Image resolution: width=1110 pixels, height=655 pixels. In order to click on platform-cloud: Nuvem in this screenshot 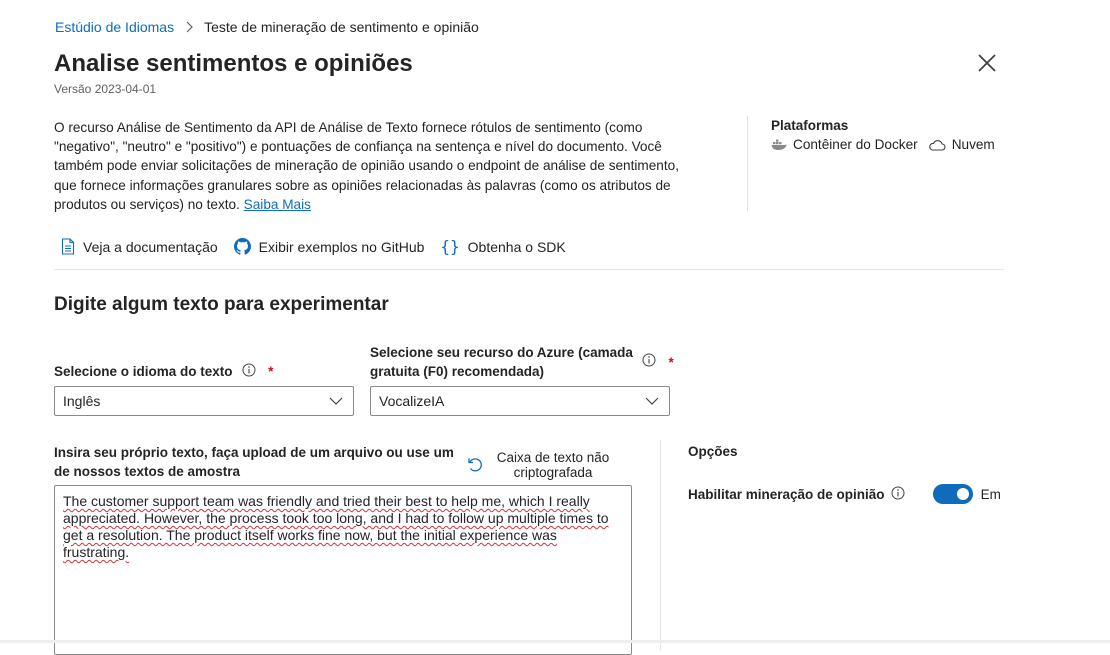, I will do `click(961, 144)`.